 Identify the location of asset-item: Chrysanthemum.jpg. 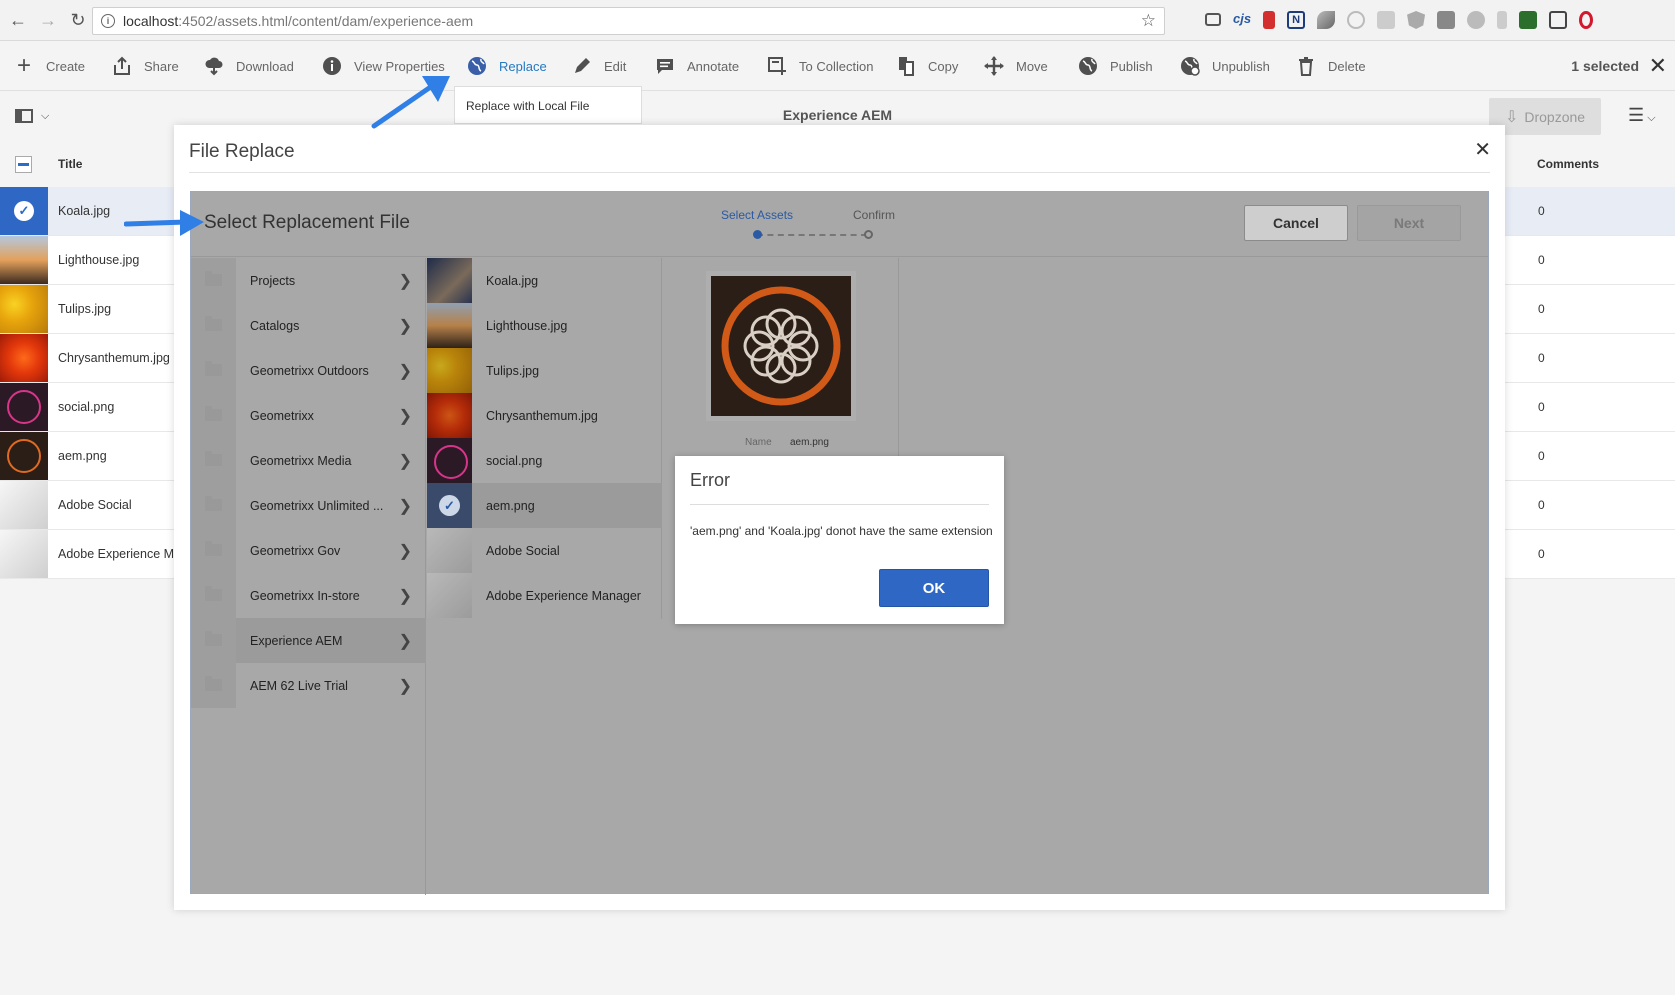
(544, 415).